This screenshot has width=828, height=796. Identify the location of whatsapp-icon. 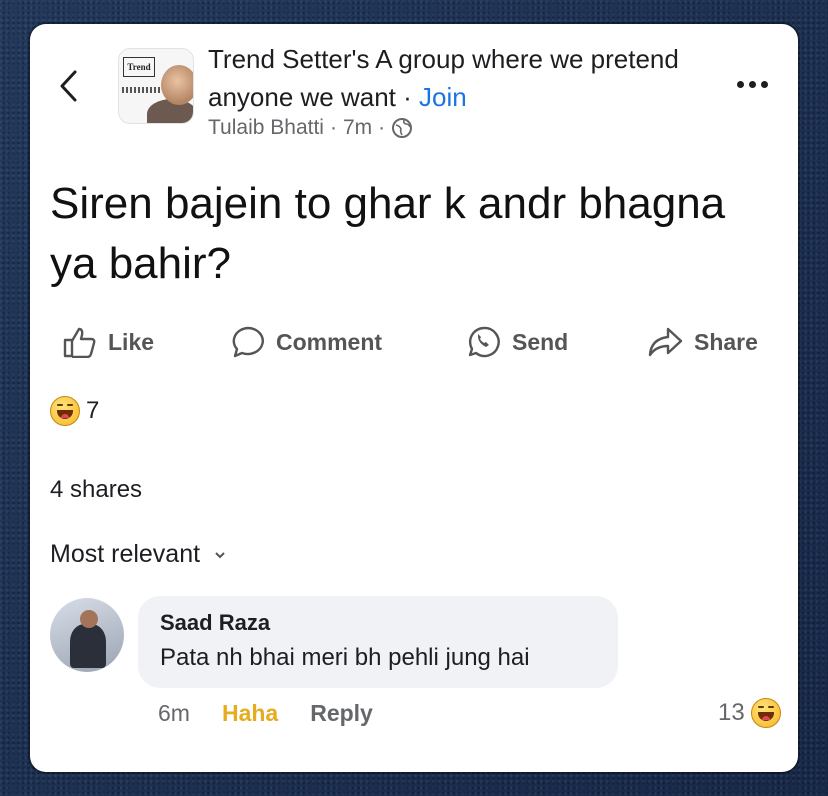
(484, 342).